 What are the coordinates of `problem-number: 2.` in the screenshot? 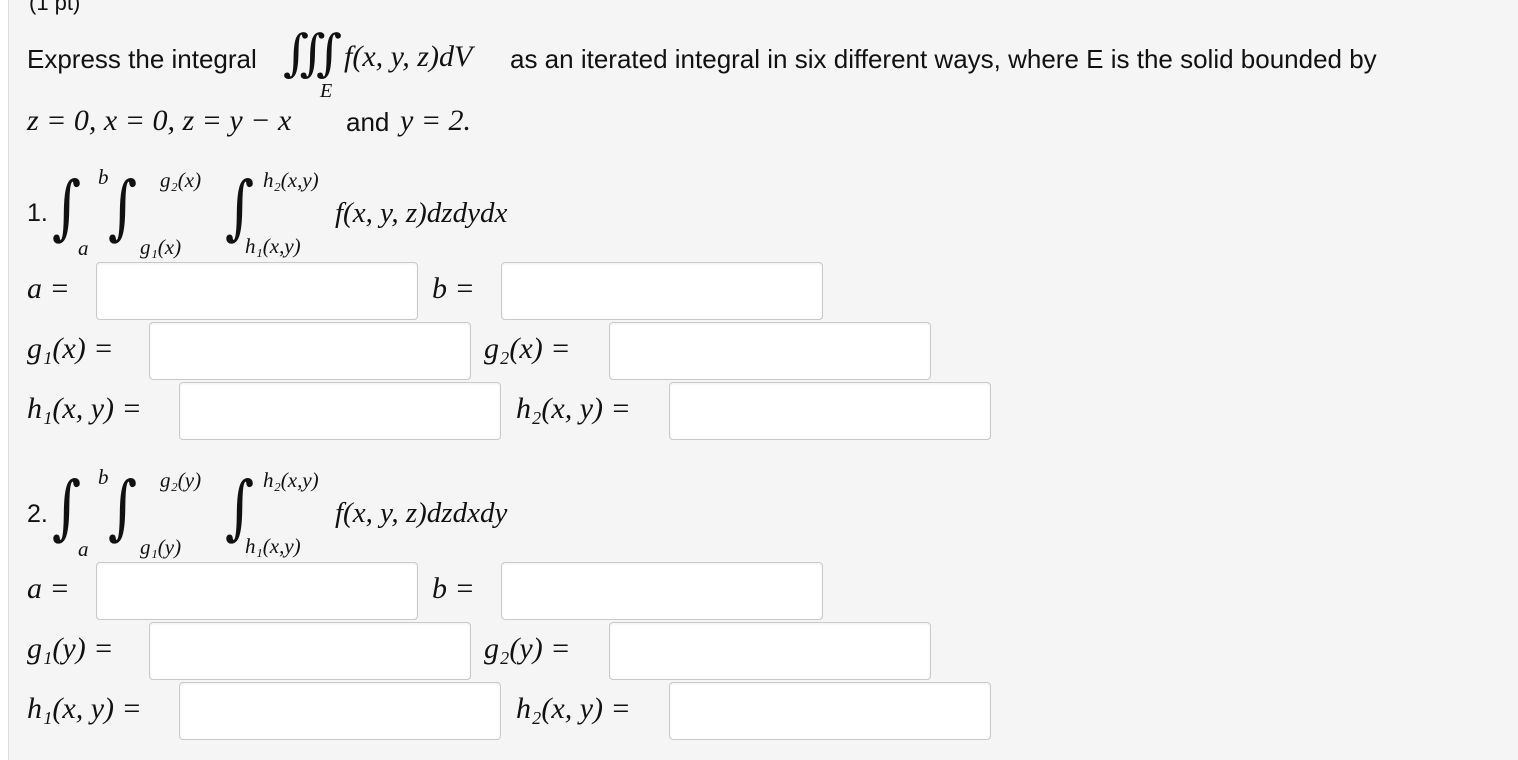 It's located at (37, 514).